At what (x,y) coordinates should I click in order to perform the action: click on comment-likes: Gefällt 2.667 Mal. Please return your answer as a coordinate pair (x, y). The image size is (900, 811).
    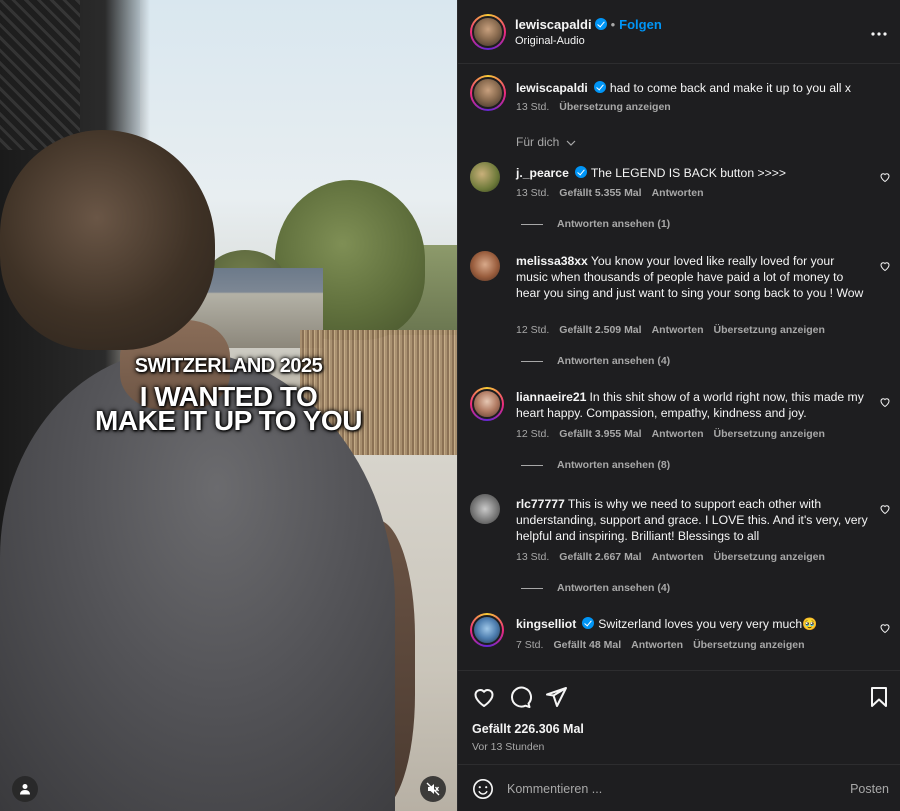
    Looking at the image, I should click on (600, 557).